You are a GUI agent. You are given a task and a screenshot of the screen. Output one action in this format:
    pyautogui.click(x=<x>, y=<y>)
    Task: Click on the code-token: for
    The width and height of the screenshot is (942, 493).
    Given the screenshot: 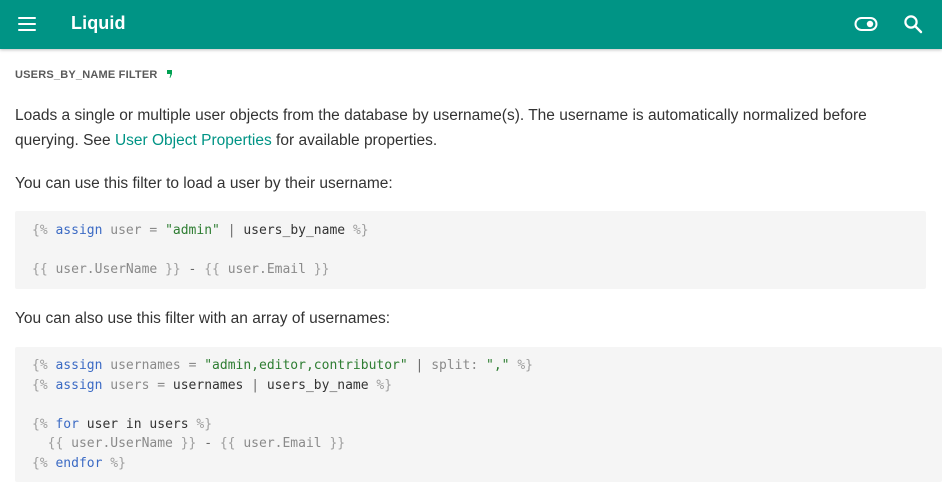 What is the action you would take?
    pyautogui.click(x=67, y=424)
    